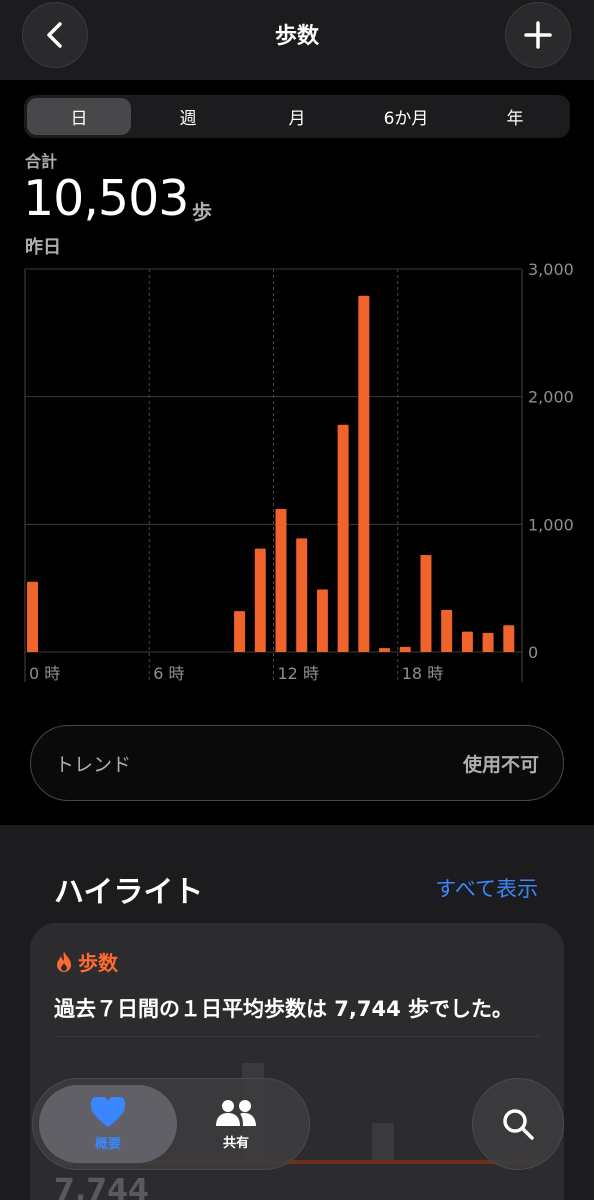  Describe the element at coordinates (41, 161) in the screenshot. I see `total-label: 合計` at that location.